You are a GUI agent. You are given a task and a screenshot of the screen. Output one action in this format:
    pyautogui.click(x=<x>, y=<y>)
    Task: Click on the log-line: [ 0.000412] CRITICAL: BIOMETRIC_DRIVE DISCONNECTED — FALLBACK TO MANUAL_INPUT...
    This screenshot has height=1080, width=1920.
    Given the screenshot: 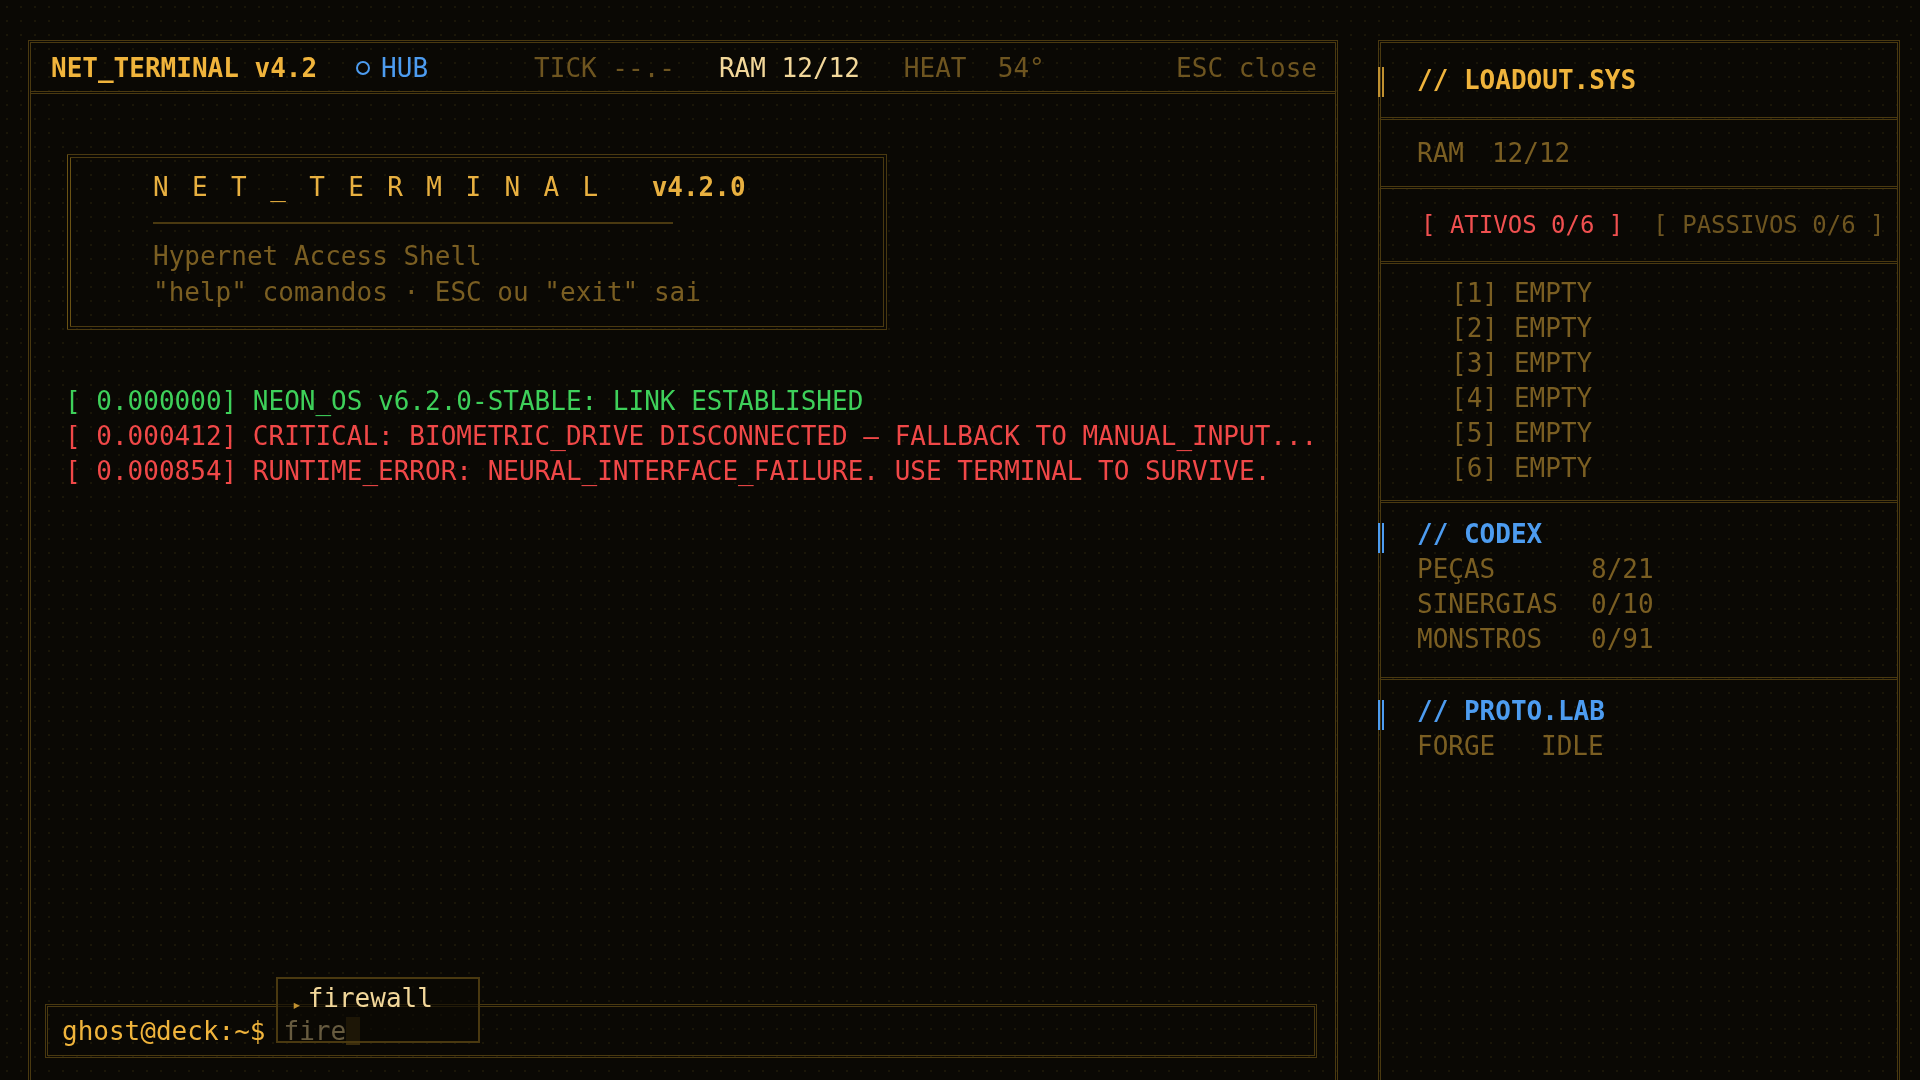 What is the action you would take?
    pyautogui.click(x=692, y=436)
    